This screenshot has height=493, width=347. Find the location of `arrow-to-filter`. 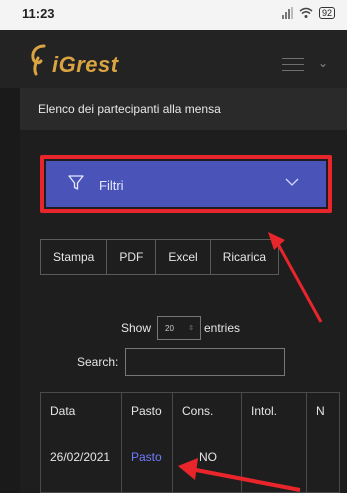

arrow-to-filter is located at coordinates (295, 277).